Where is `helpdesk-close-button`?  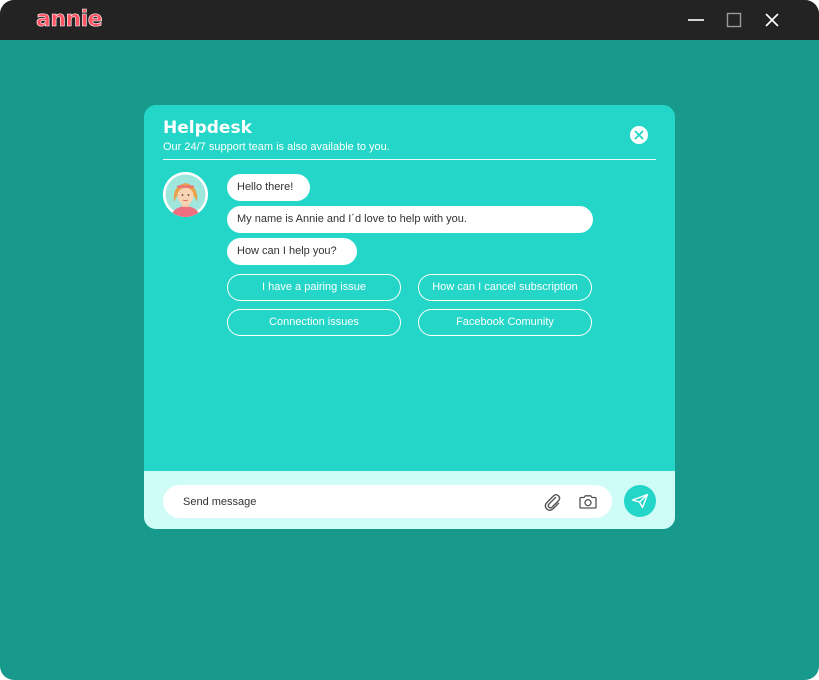 helpdesk-close-button is located at coordinates (639, 135).